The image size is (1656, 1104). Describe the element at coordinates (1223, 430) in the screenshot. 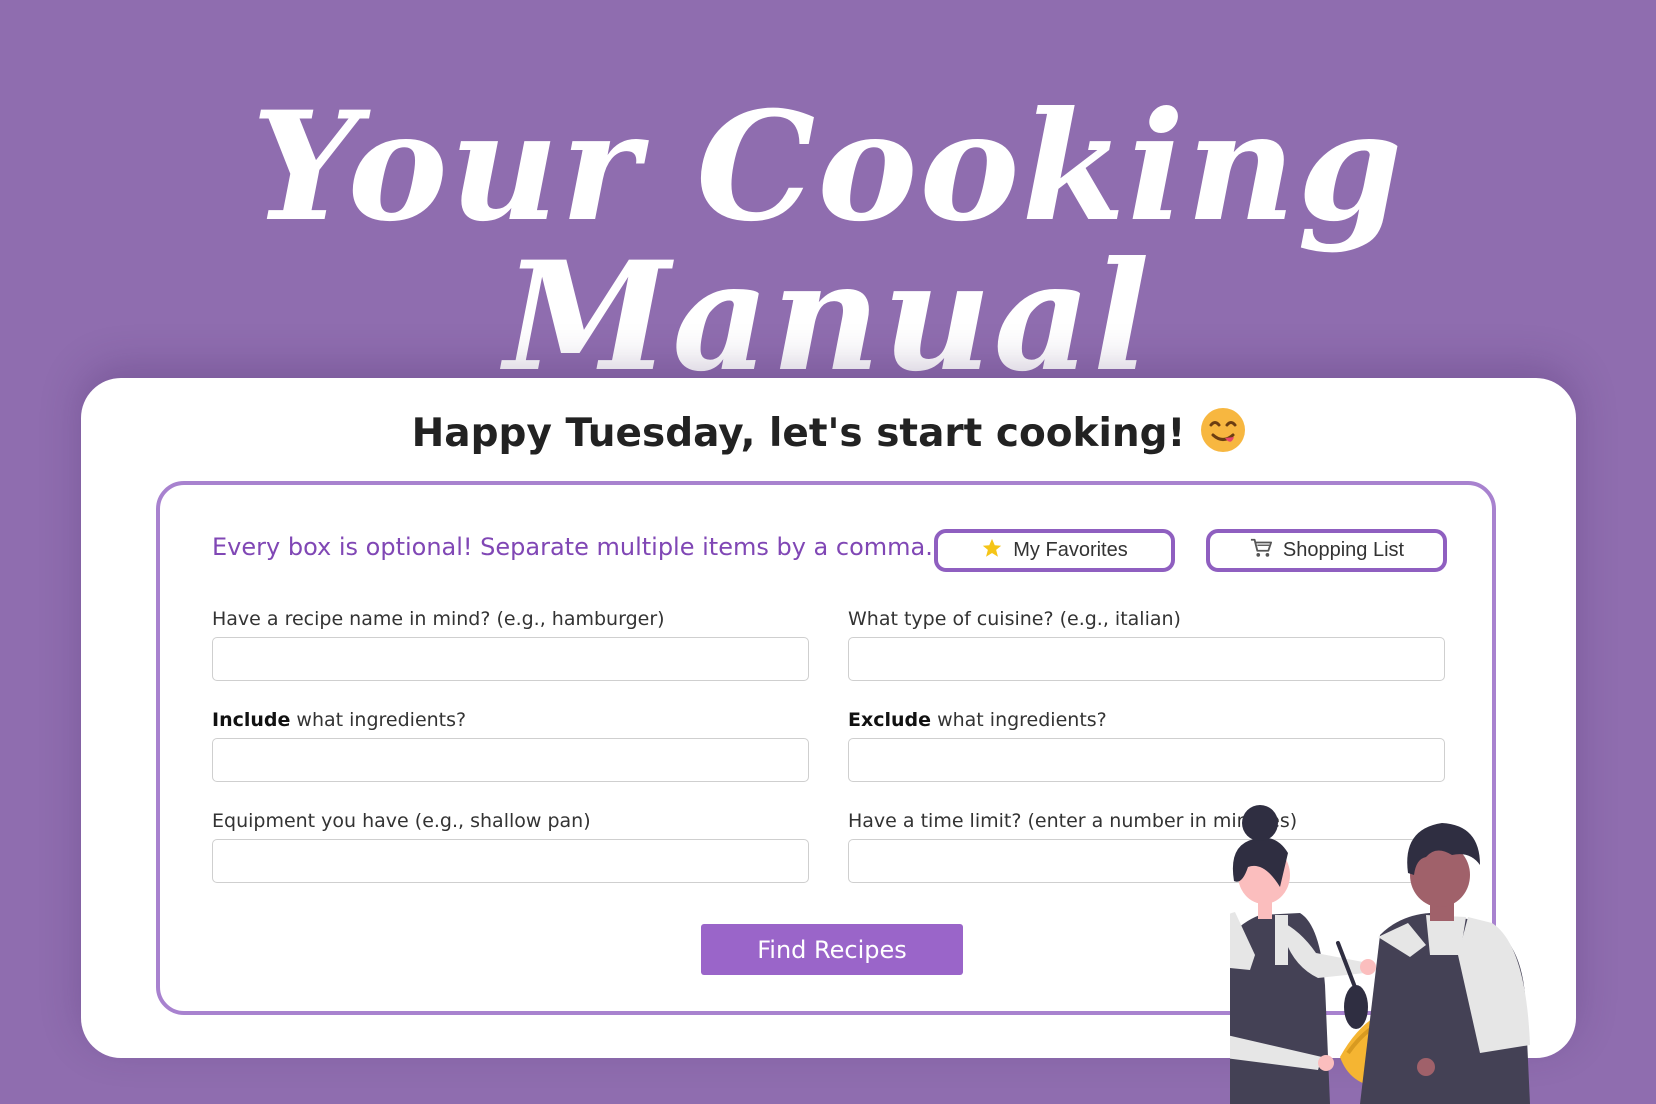

I see `face-savoring-food-emoji-icon` at that location.